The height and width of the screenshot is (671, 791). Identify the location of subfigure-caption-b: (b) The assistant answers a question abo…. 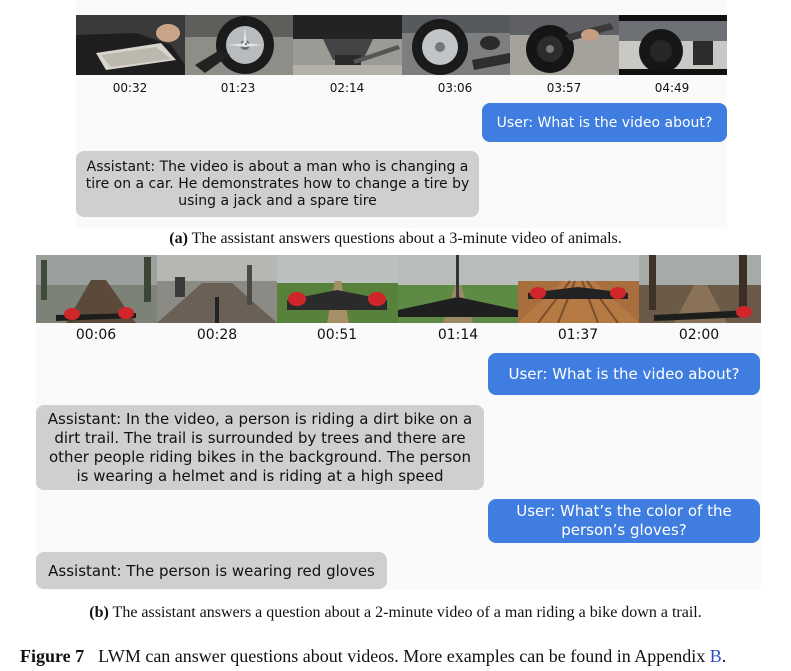
(395, 613).